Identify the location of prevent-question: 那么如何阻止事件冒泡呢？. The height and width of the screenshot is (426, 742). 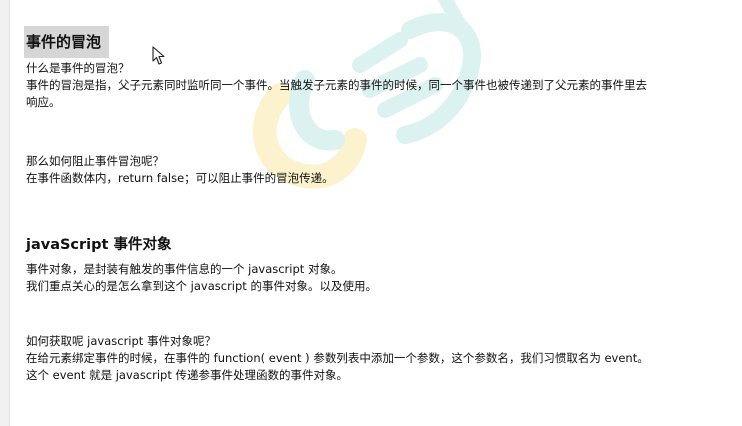
(95, 161).